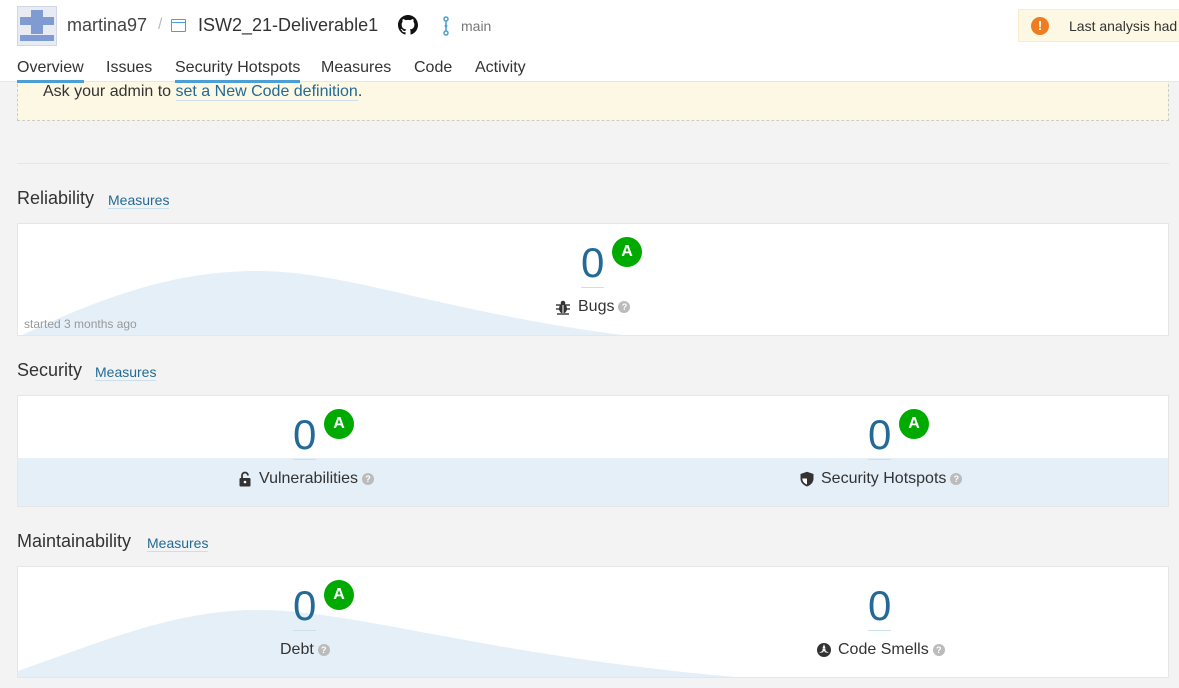 The image size is (1179, 688). I want to click on banner-prefix: Ask your admin to, so click(109, 91).